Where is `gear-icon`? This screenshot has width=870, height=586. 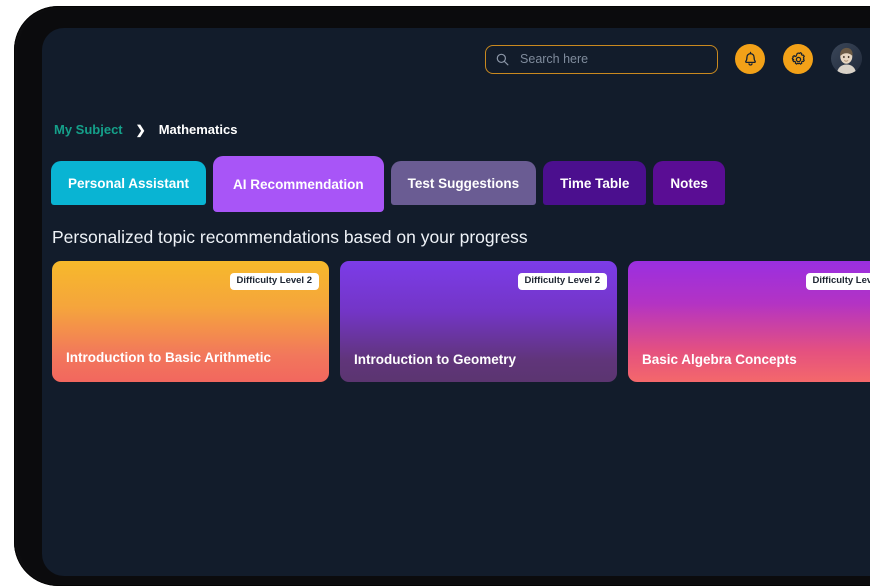 gear-icon is located at coordinates (798, 59).